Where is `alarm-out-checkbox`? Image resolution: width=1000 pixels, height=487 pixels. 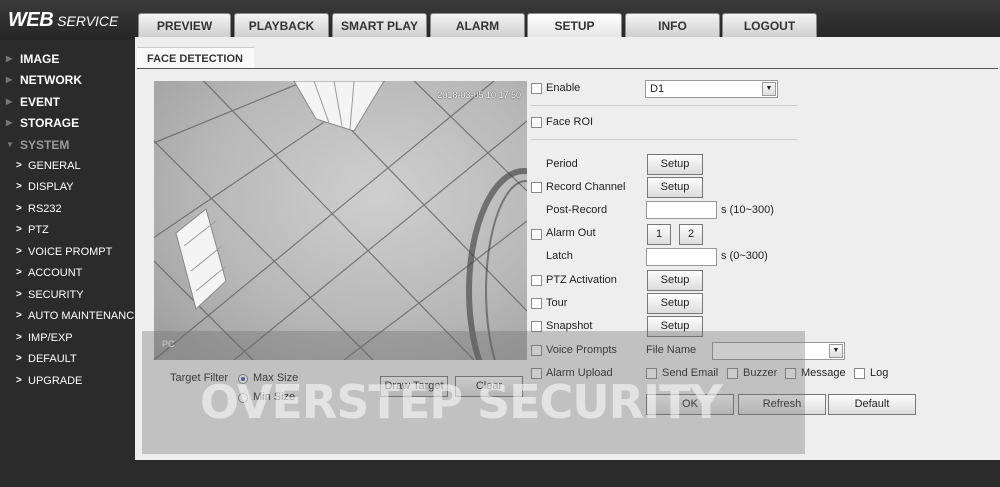
alarm-out-checkbox is located at coordinates (536, 234).